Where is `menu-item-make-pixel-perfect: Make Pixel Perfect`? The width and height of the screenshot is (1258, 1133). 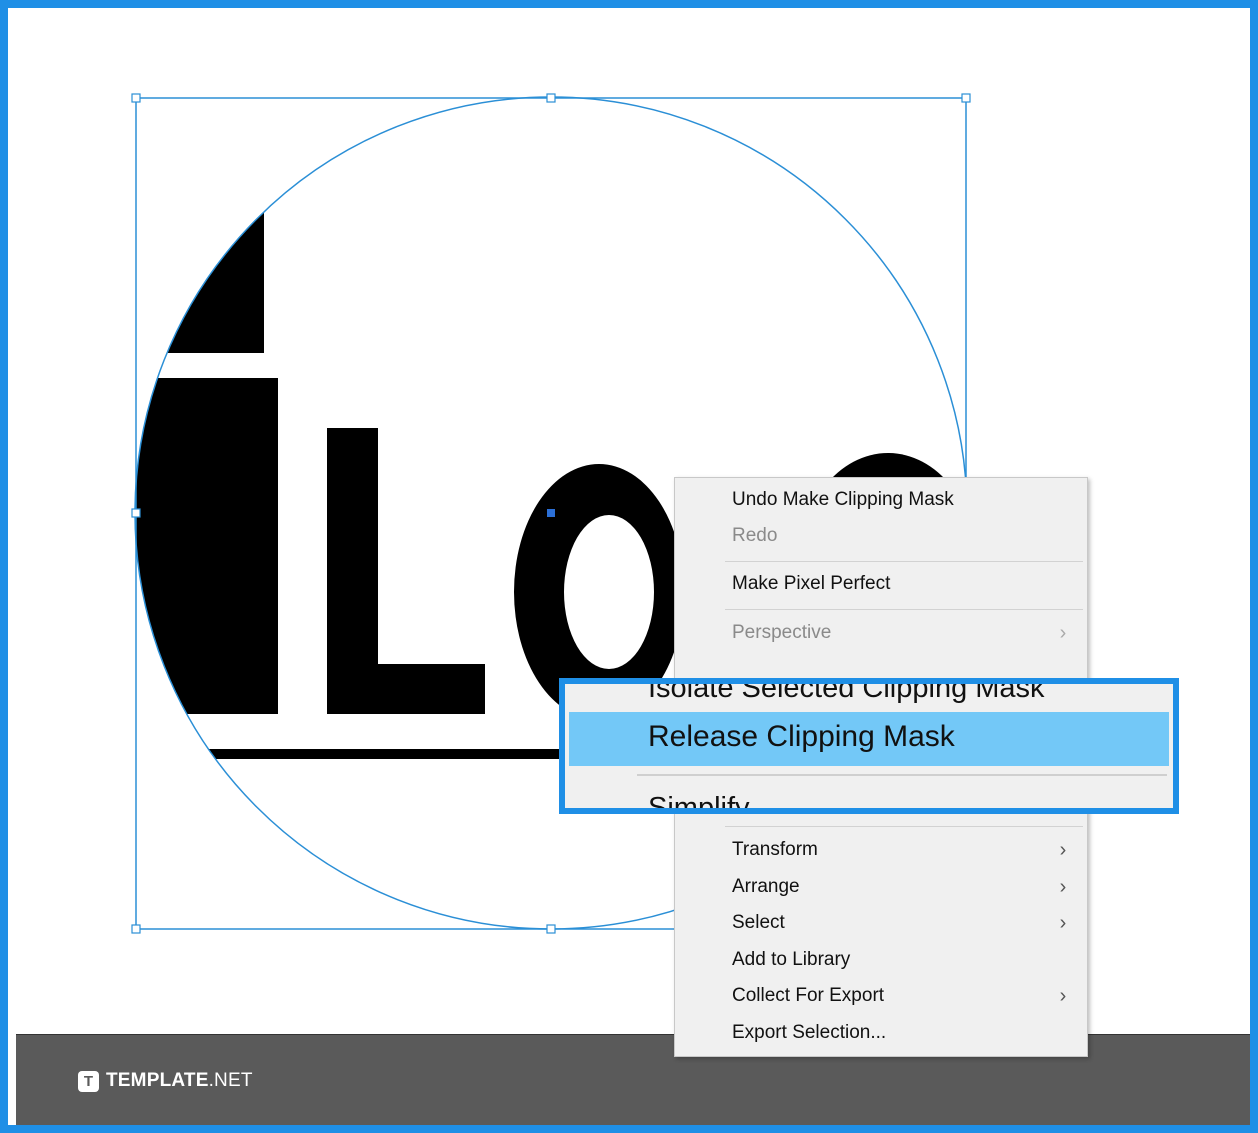
menu-item-make-pixel-perfect: Make Pixel Perfect is located at coordinates (811, 584).